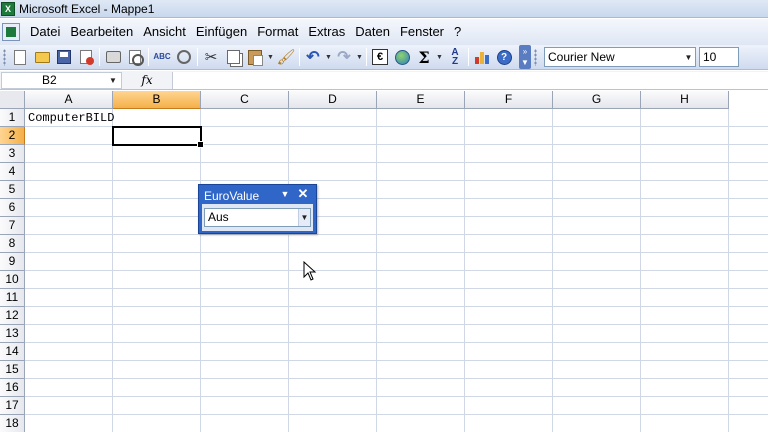  What do you see at coordinates (61, 80) in the screenshot?
I see `name-box: B2 ▼` at bounding box center [61, 80].